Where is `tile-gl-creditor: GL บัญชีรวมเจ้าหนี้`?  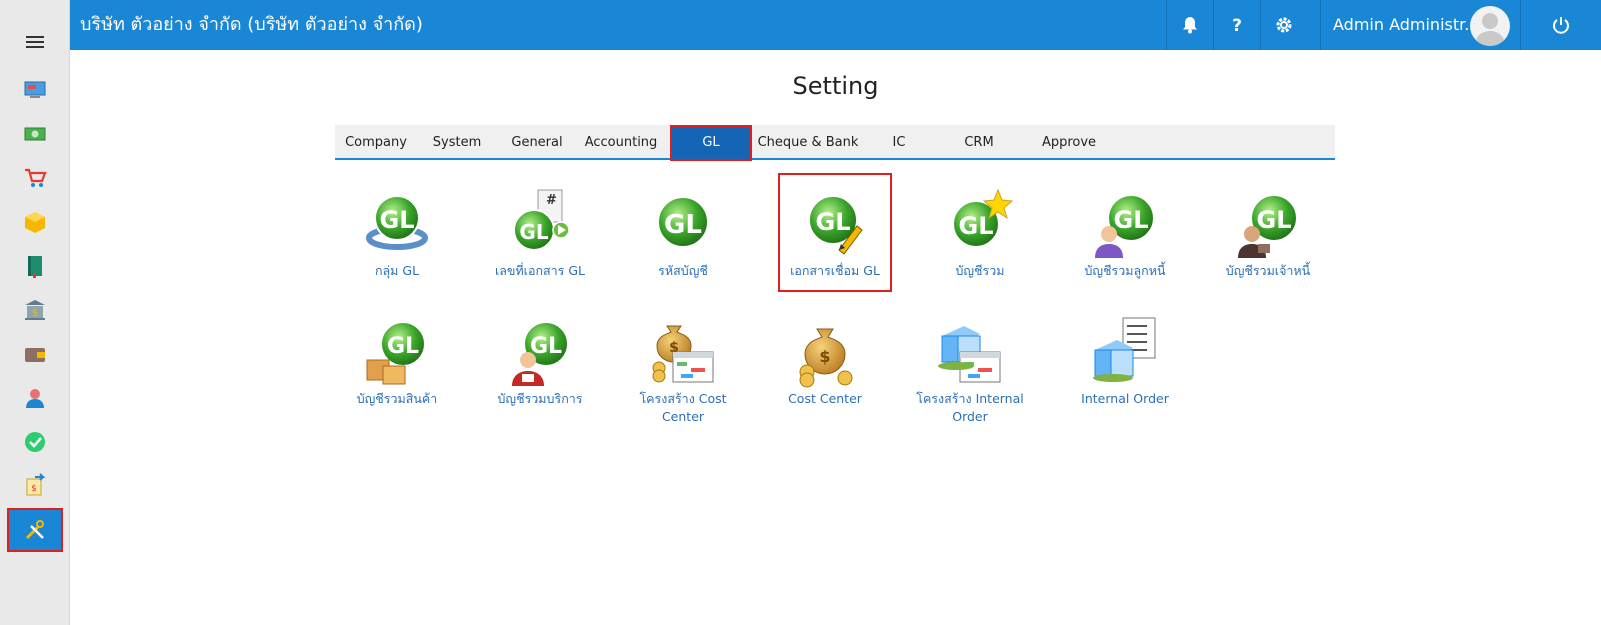
tile-gl-creditor: GL บัญชีรวมเจ้าหนี้ is located at coordinates (1268, 234).